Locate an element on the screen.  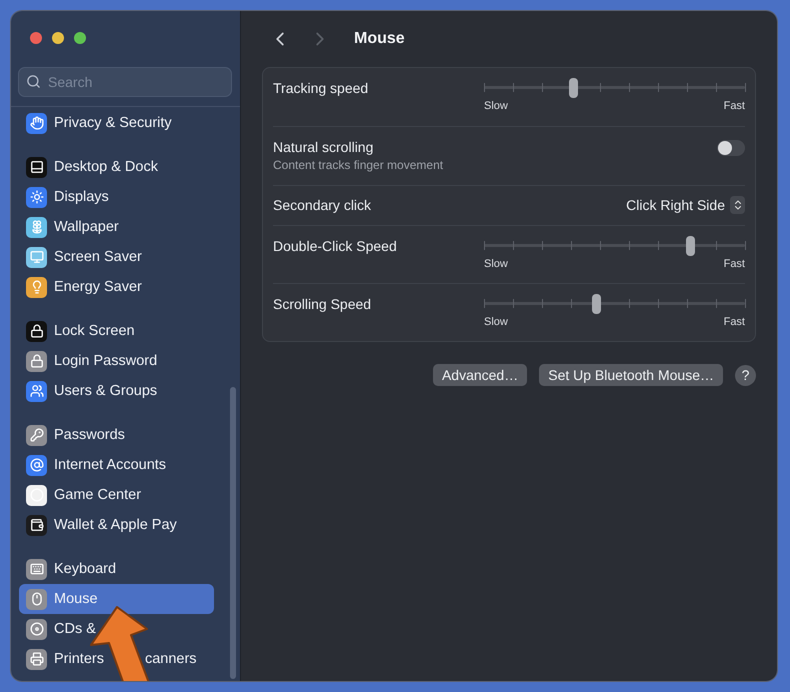
search-icon is located at coordinates (33, 81).